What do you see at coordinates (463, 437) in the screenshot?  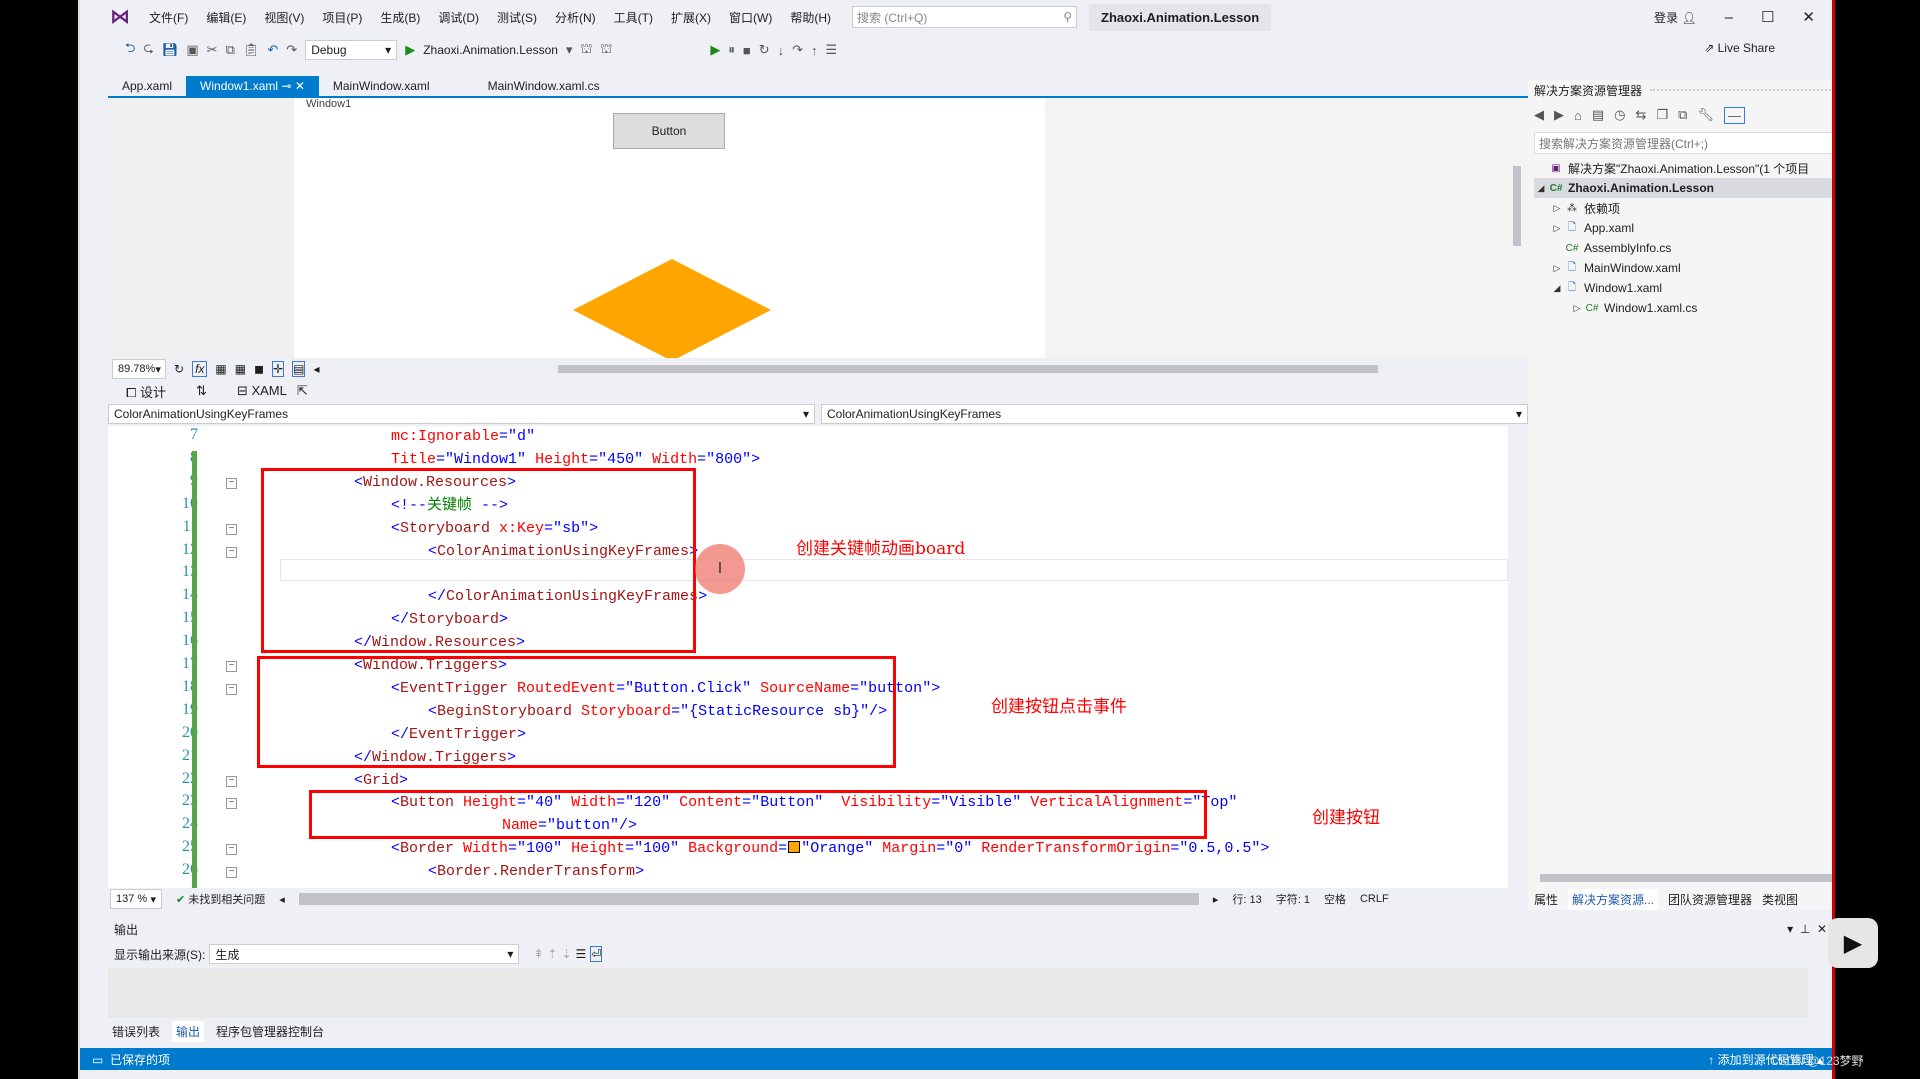 I see `code-line: mc:Ignorable="d"` at bounding box center [463, 437].